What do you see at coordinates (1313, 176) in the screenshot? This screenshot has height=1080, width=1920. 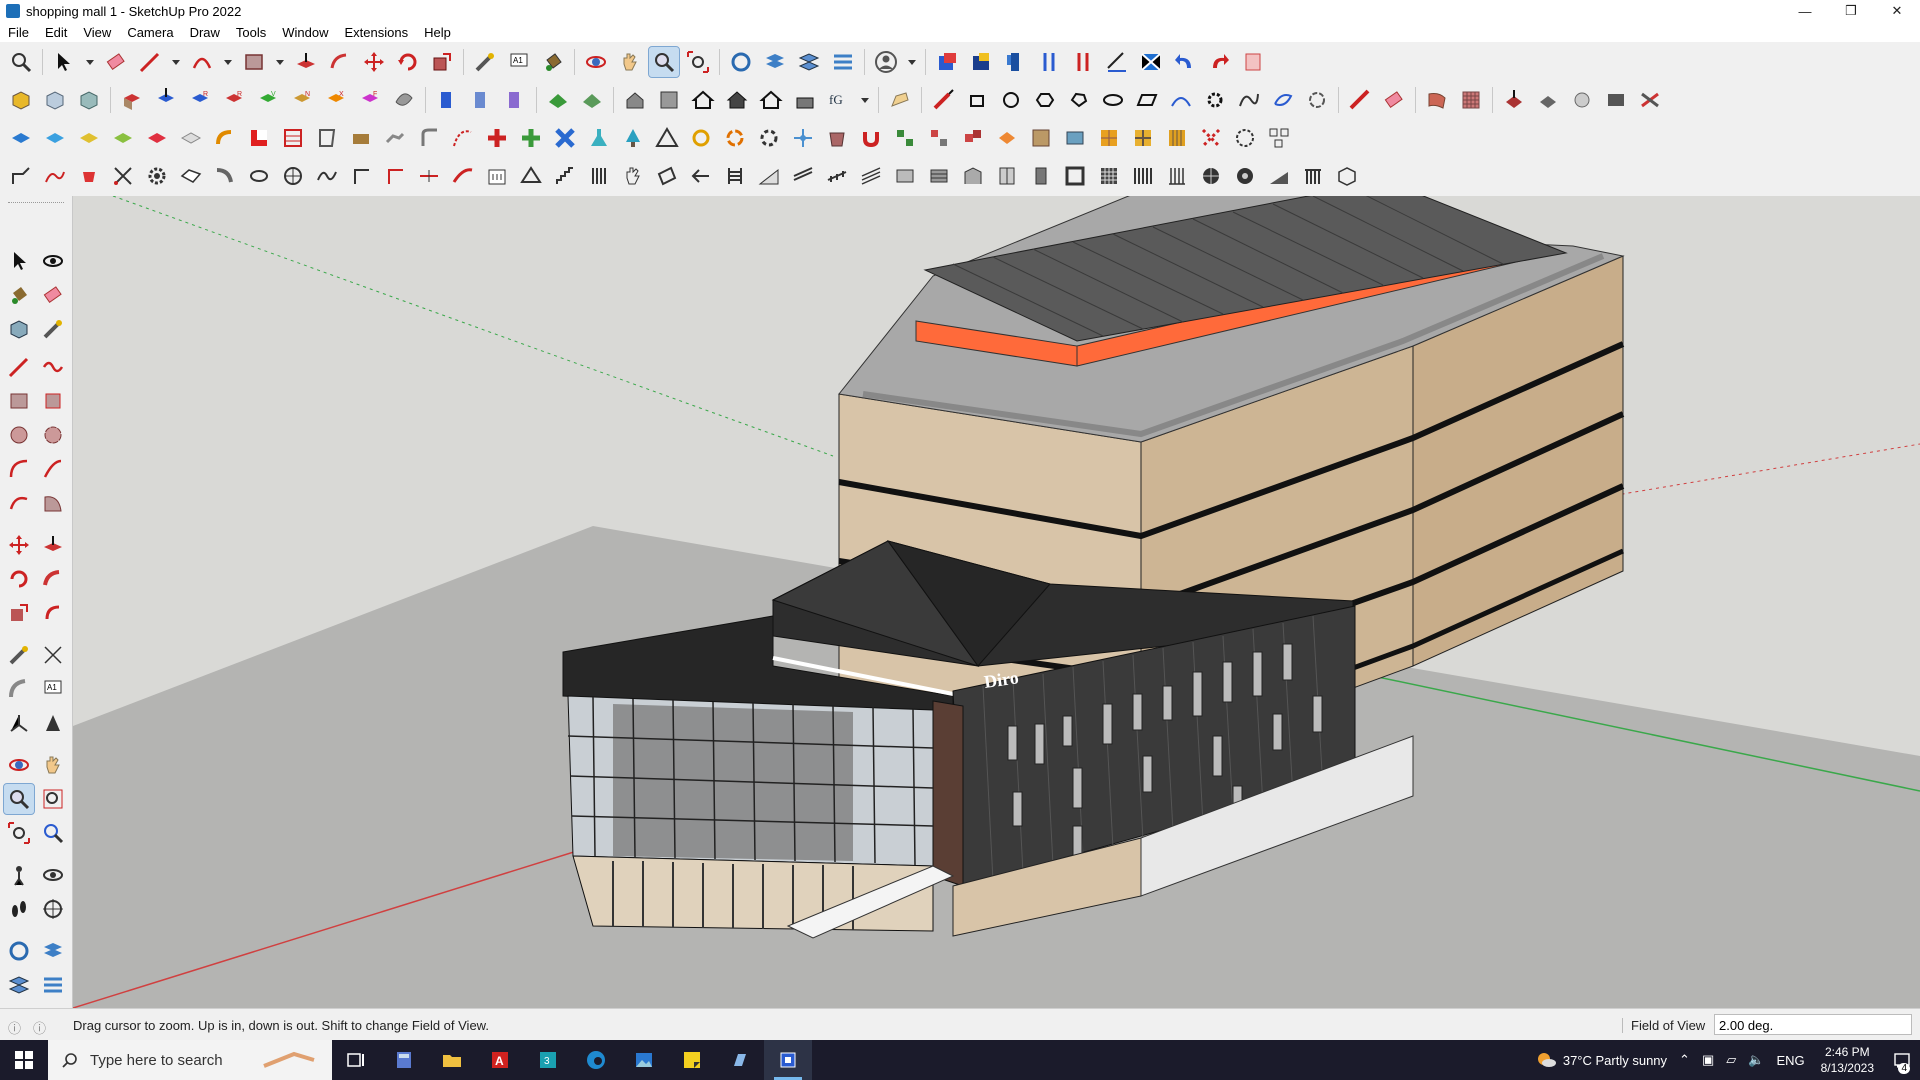 I see `comb-icon` at bounding box center [1313, 176].